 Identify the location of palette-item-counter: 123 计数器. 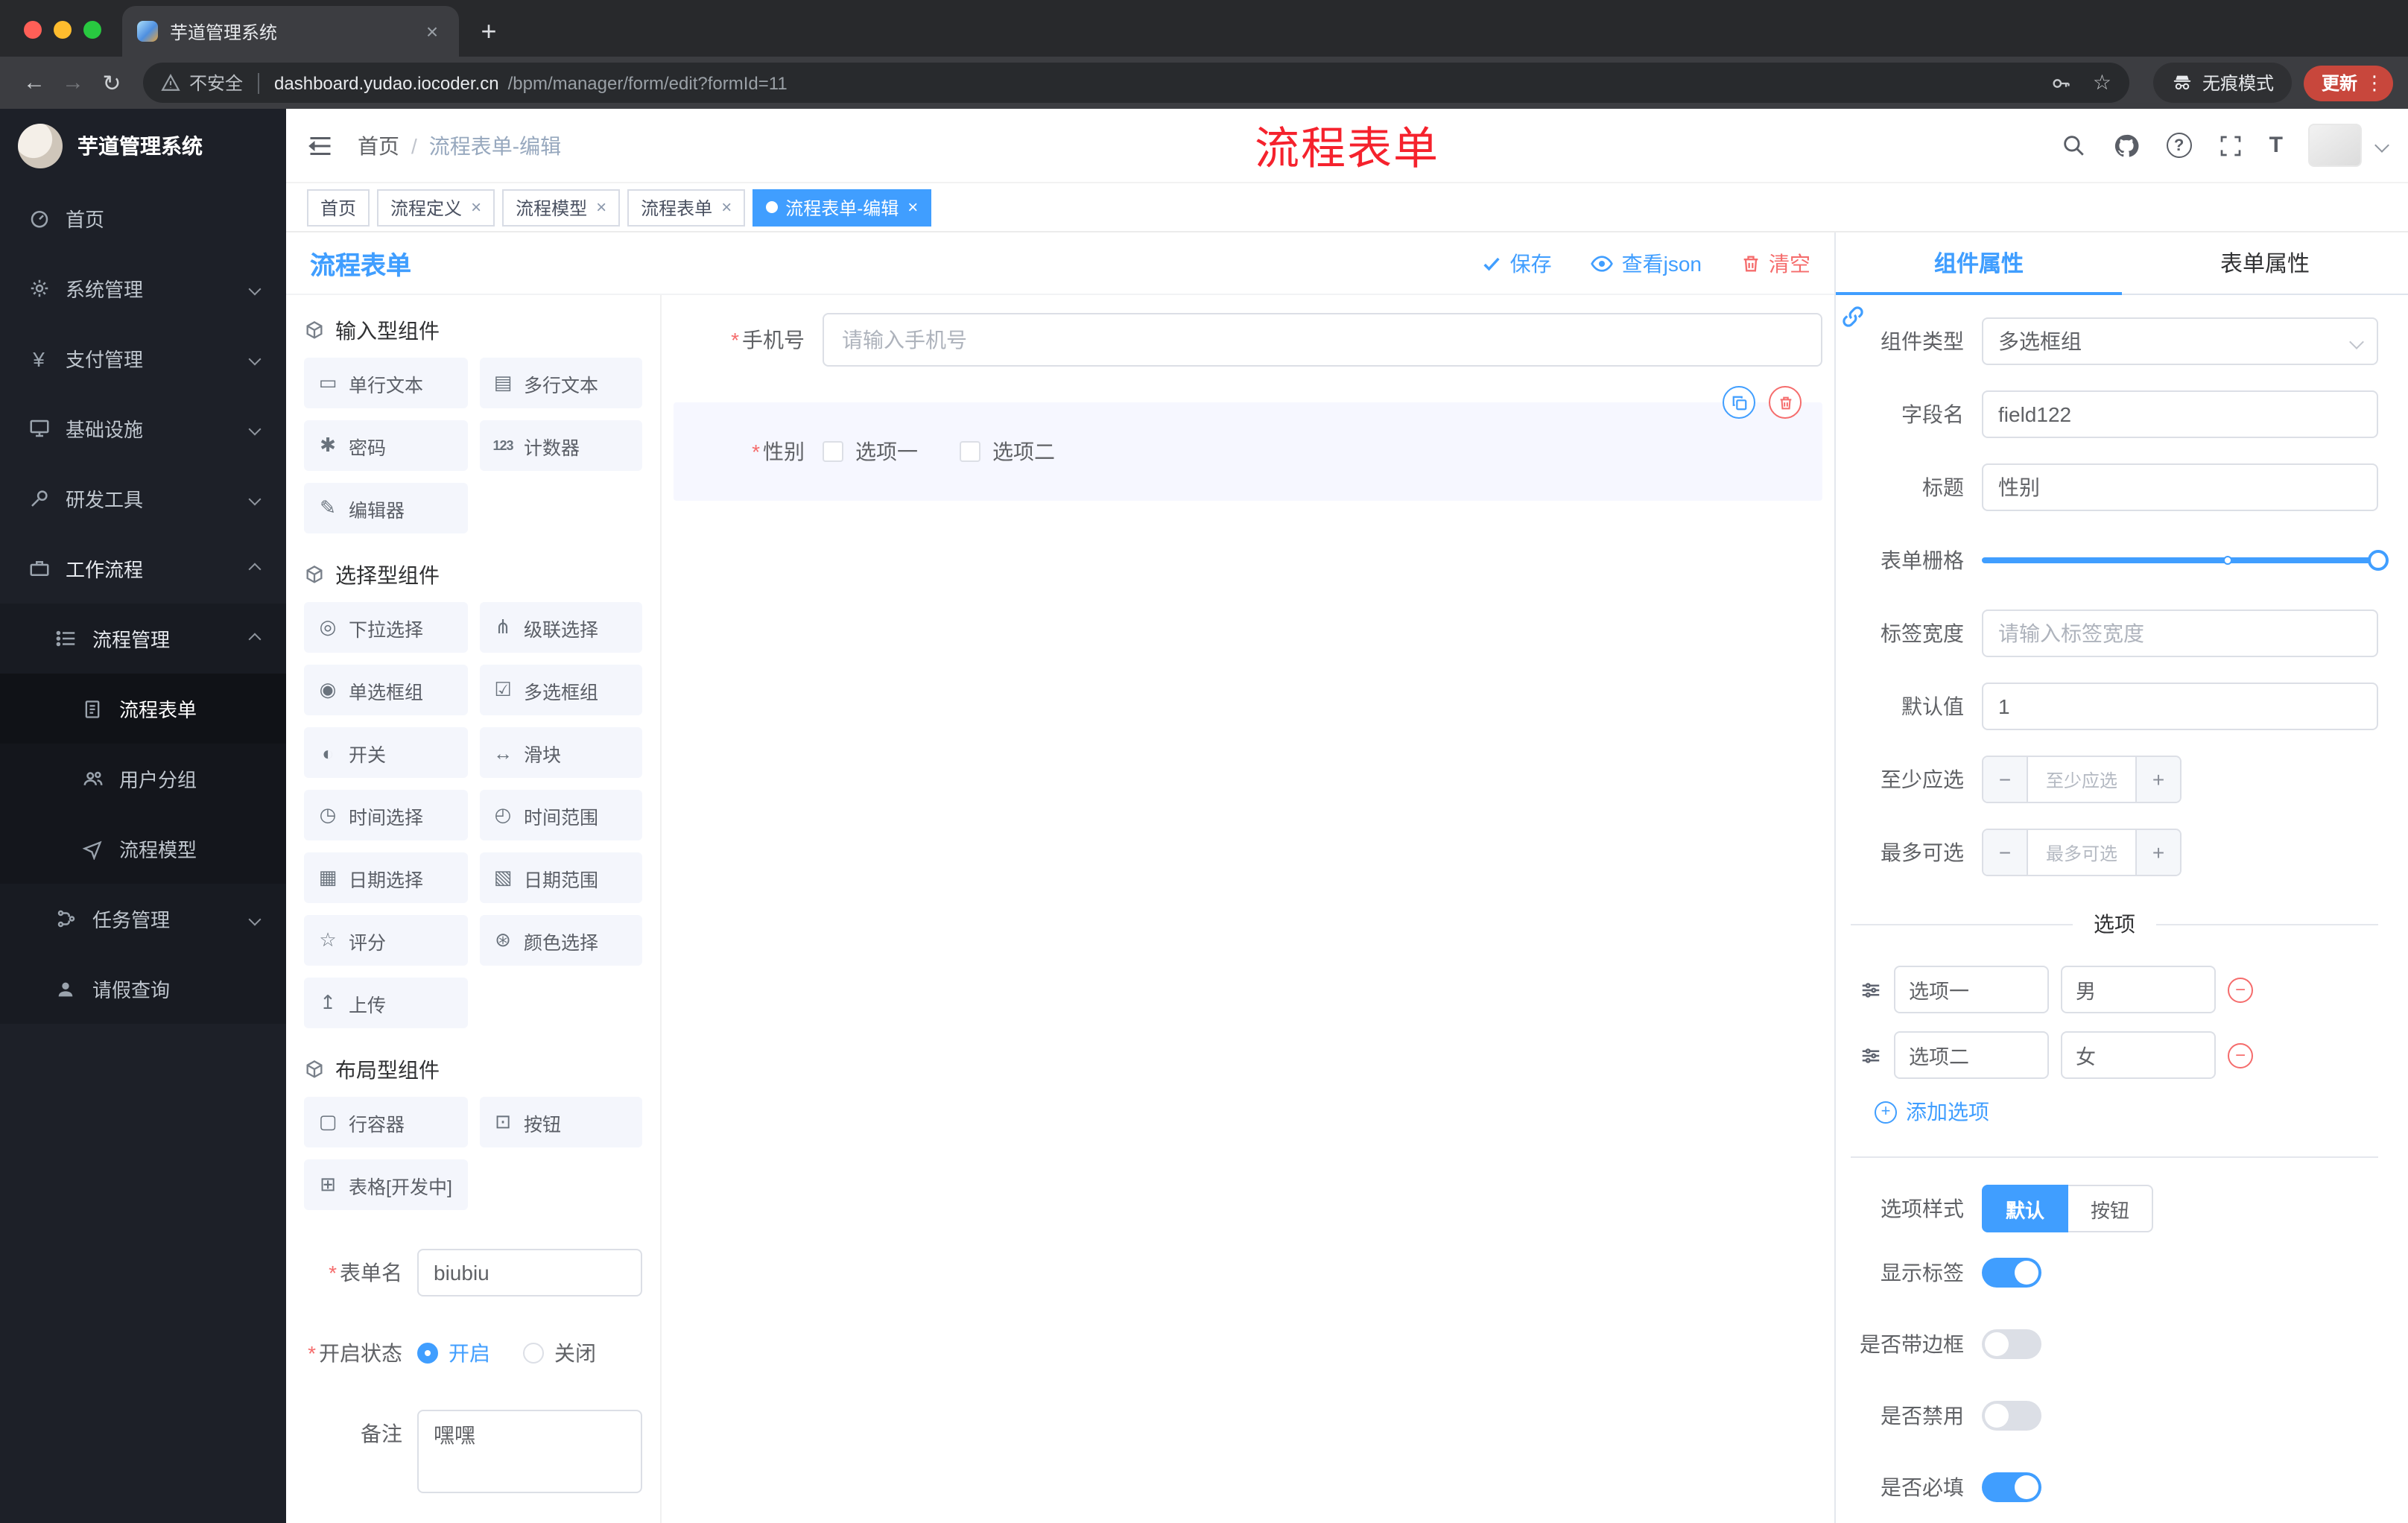
(560, 445).